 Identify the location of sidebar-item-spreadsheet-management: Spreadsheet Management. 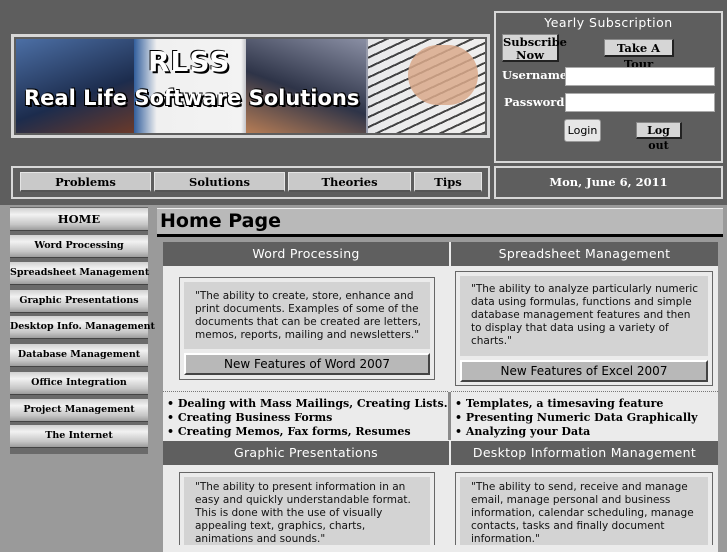
(79, 273).